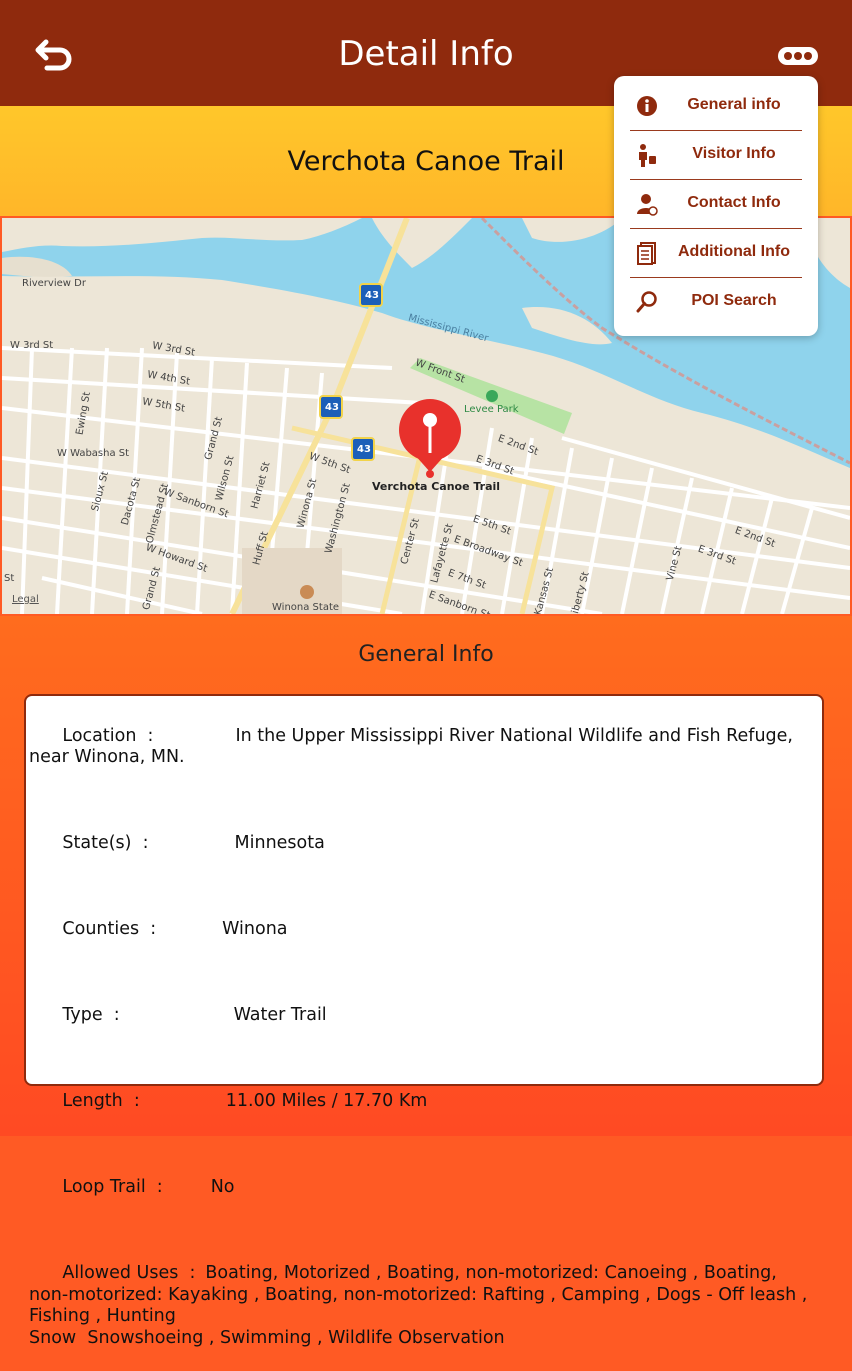  Describe the element at coordinates (647, 205) in the screenshot. I see `contact-icon` at that location.